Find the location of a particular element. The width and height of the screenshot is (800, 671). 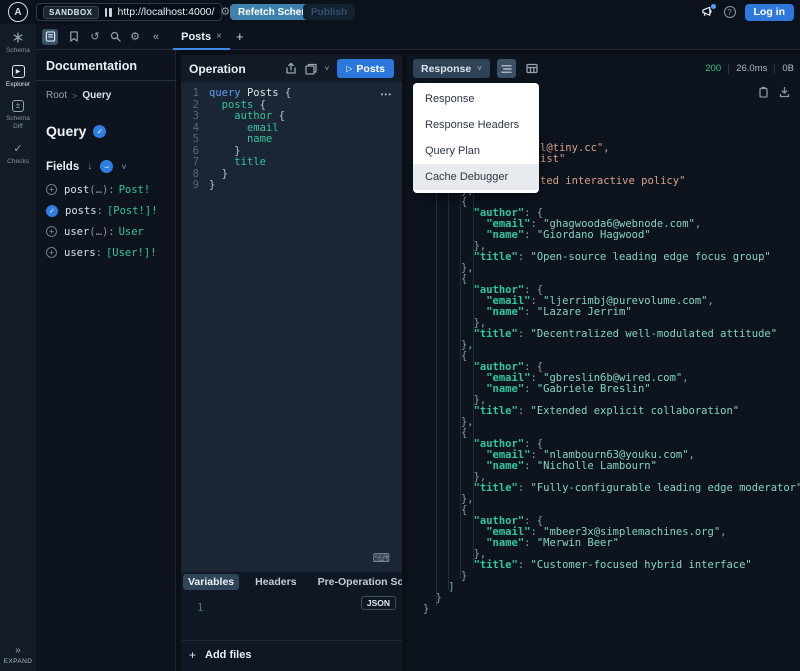

checks-icon: ✓ is located at coordinates (18, 148).